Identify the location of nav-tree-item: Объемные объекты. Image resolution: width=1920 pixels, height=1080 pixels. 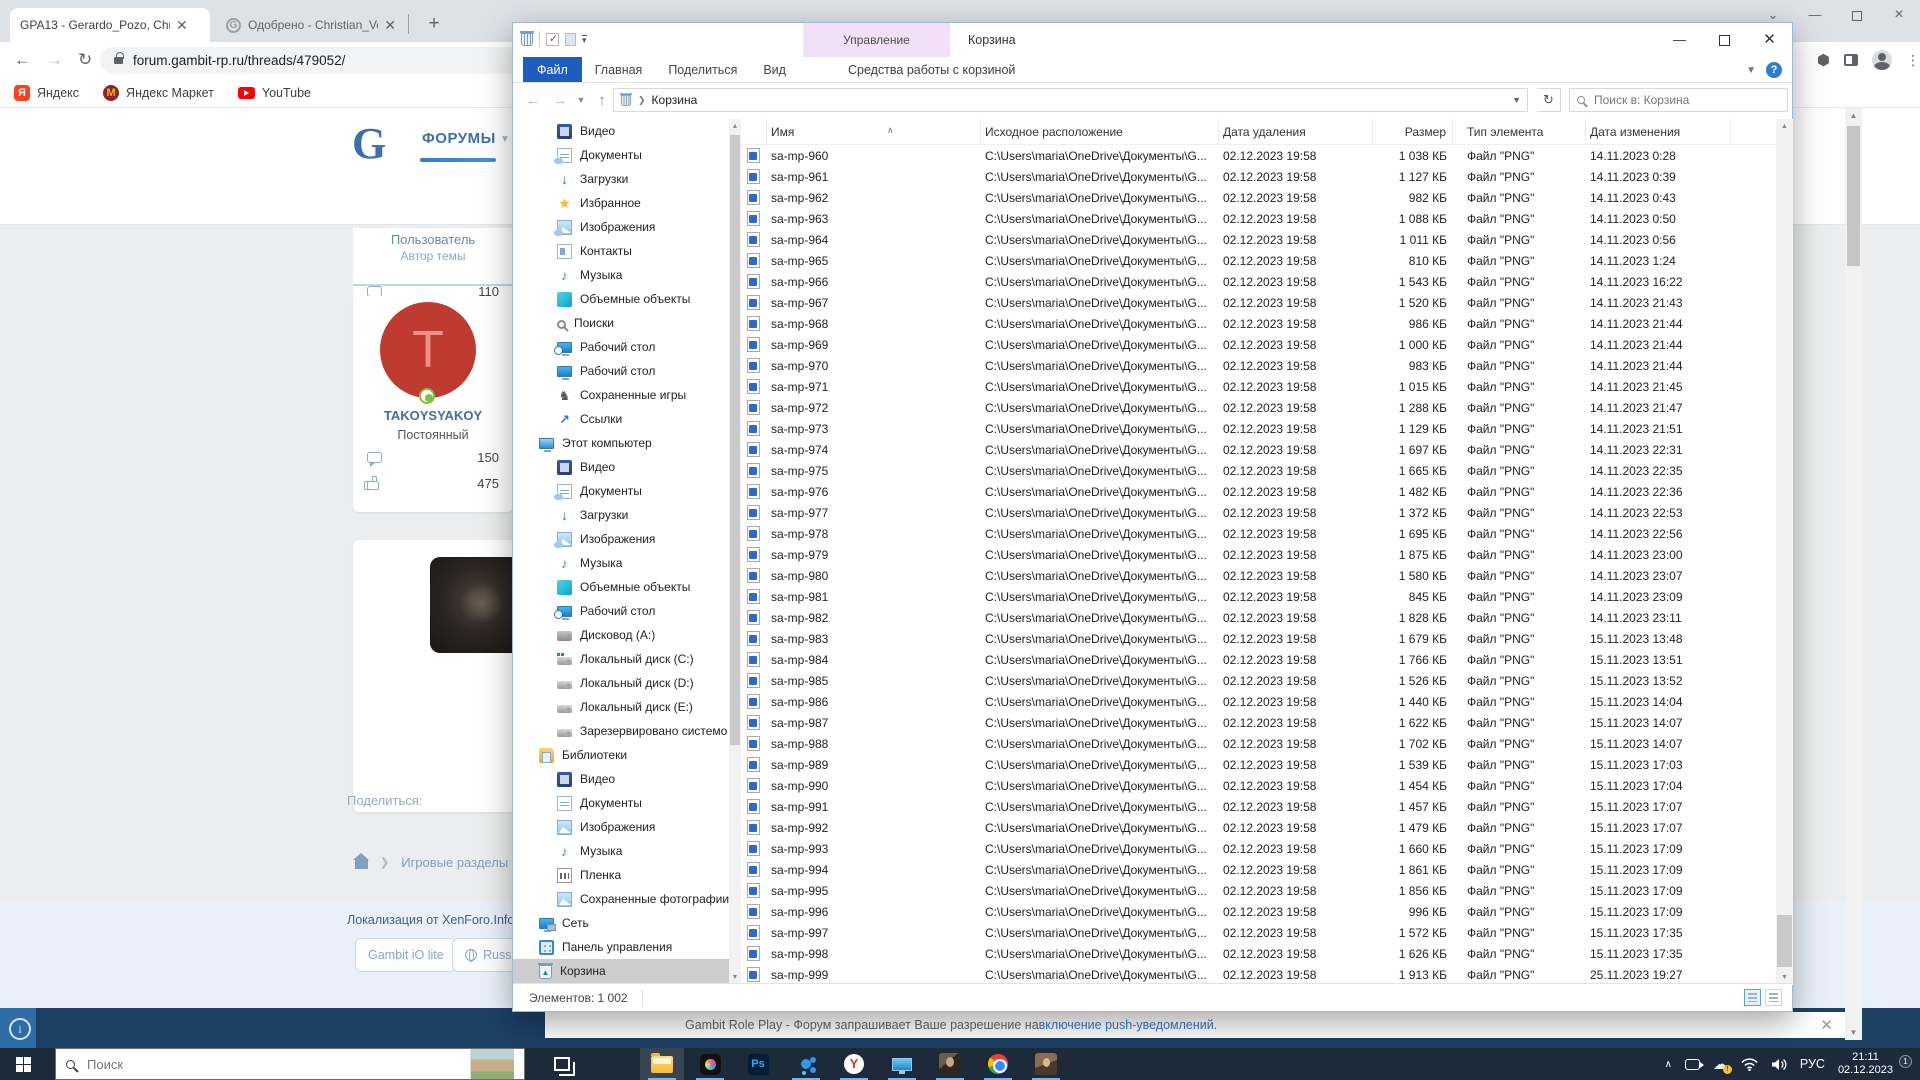
(621, 587).